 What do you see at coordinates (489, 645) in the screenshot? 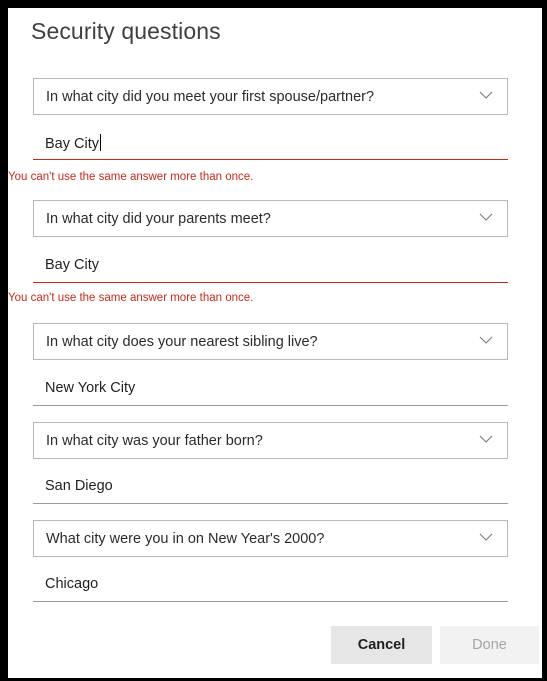
I see `done-button: Done` at bounding box center [489, 645].